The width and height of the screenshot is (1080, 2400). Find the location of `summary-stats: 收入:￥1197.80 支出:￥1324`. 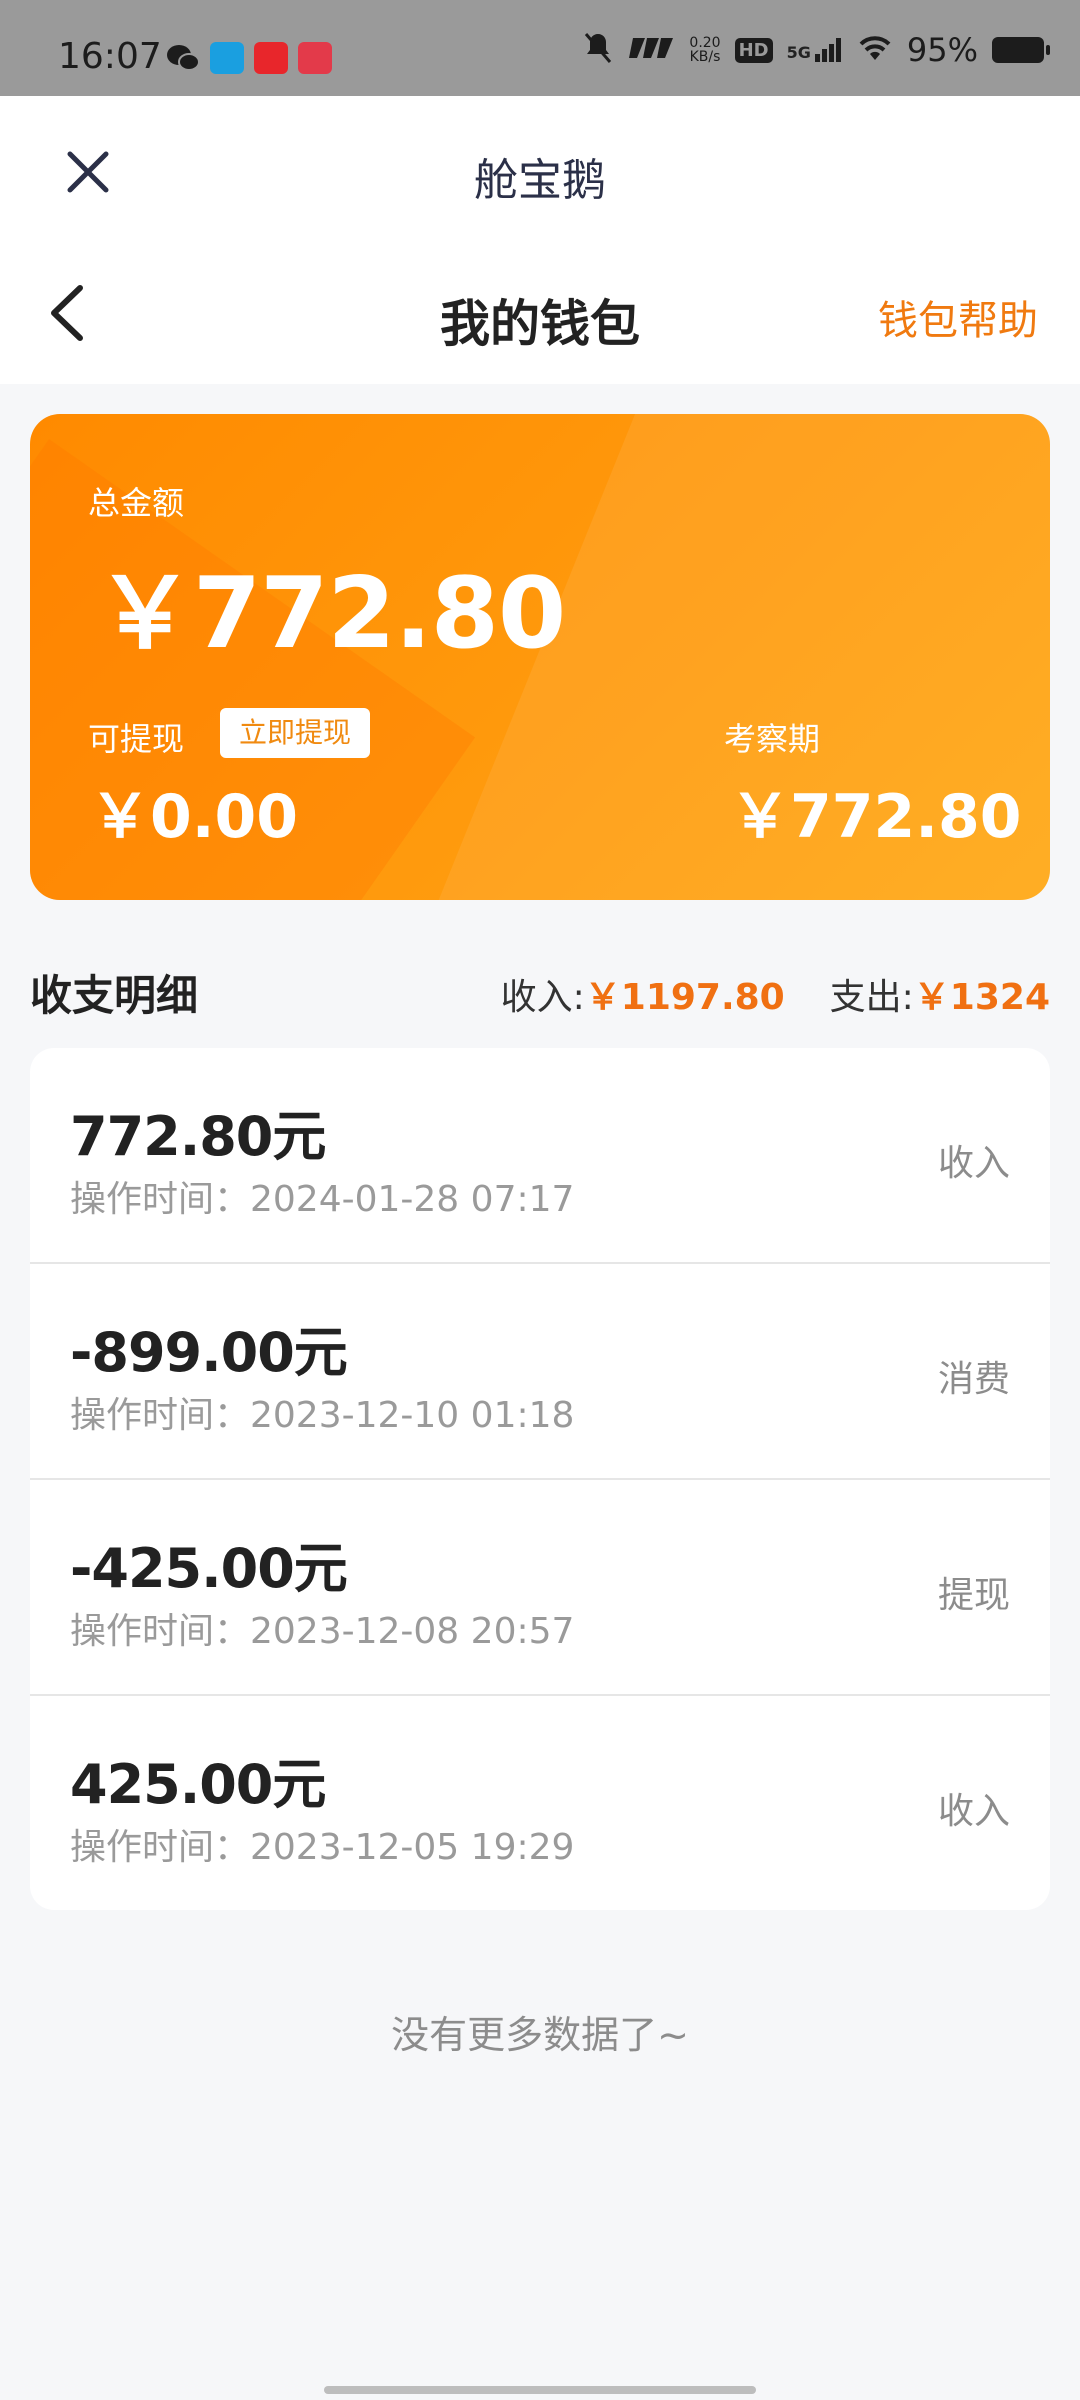

summary-stats: 收入:￥1197.80 支出:￥1324 is located at coordinates (775, 994).